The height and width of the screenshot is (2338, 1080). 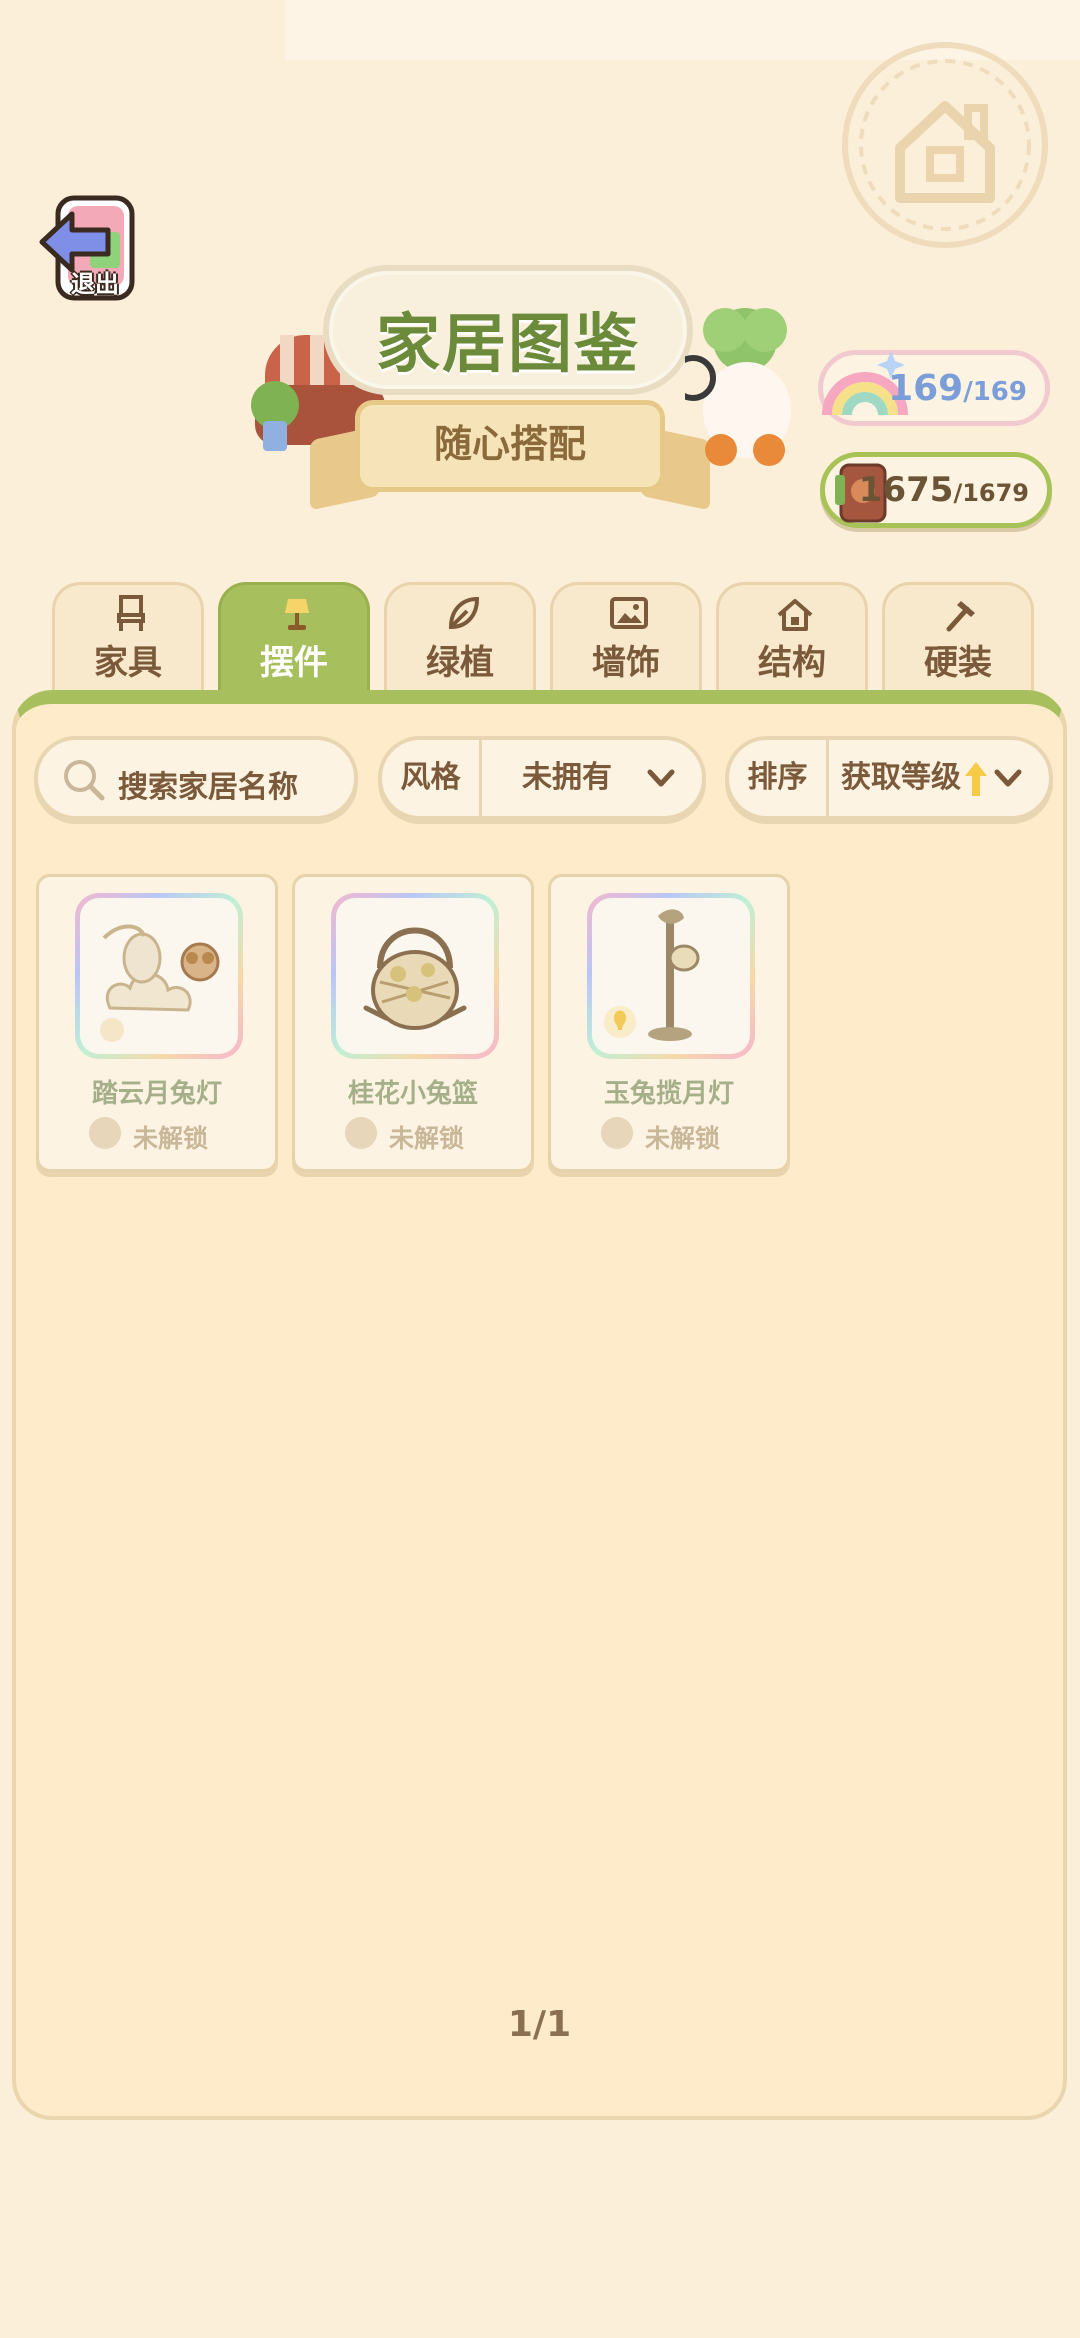 What do you see at coordinates (84, 780) in the screenshot?
I see `search-icon` at bounding box center [84, 780].